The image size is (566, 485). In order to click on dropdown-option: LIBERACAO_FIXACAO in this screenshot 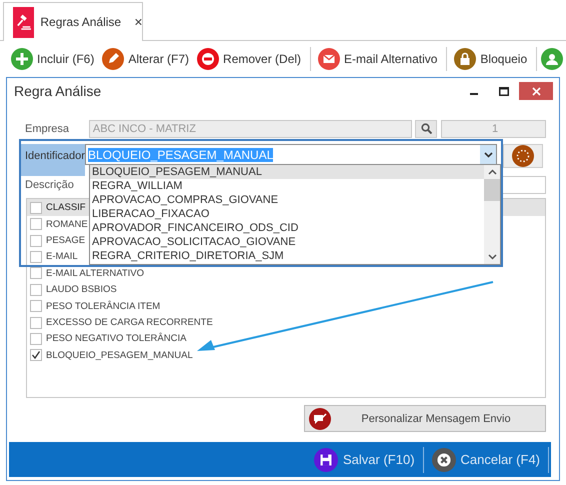, I will do `click(287, 214)`.